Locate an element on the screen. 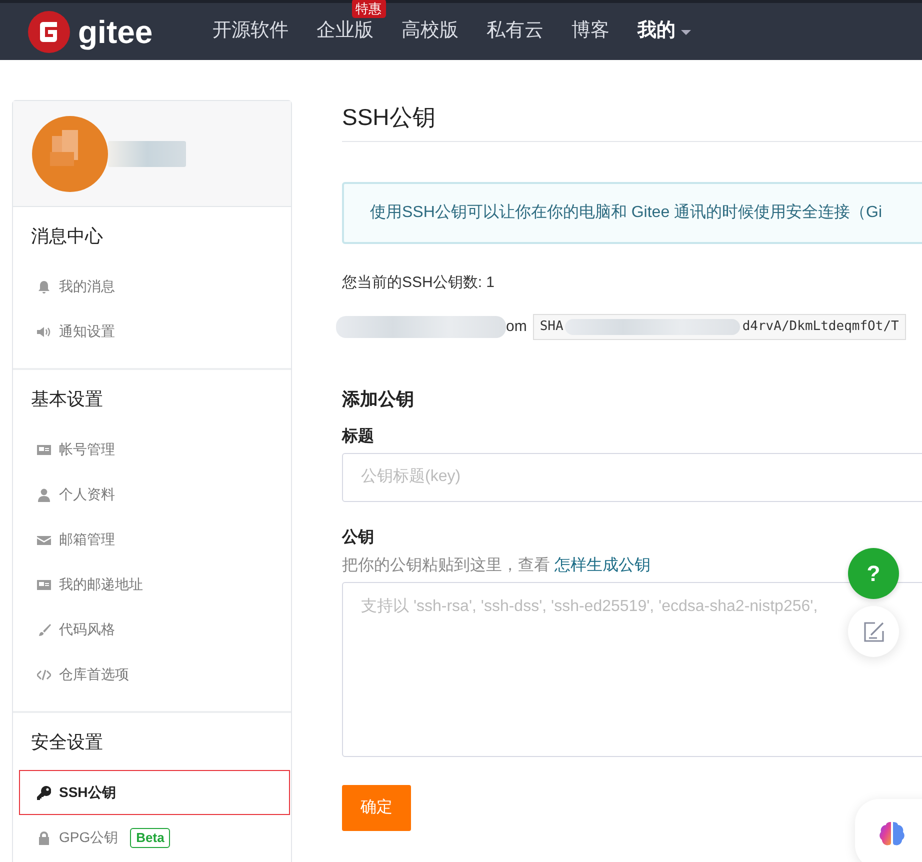 This screenshot has height=862, width=922. sidebar-item: 我的邮递地址 is located at coordinates (154, 584).